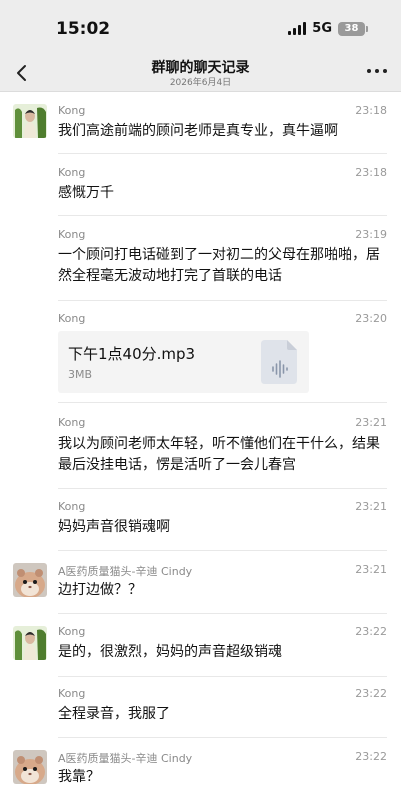  I want to click on status-indicators: 5G 38, so click(328, 28).